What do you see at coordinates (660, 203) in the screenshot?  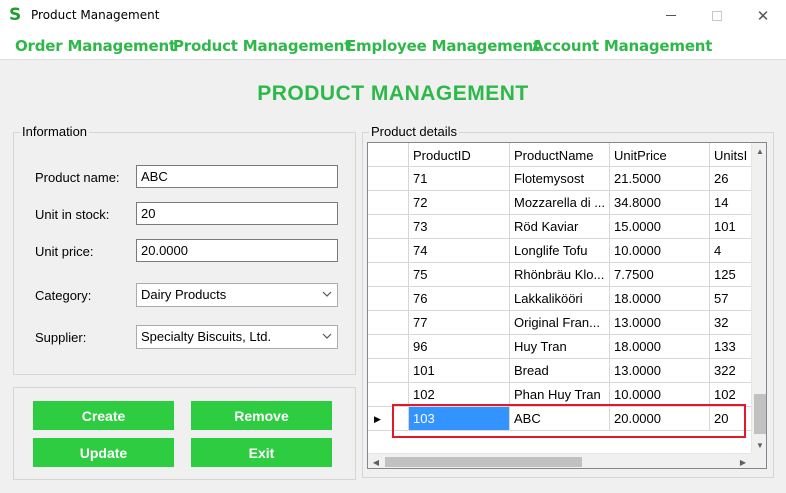 I see `cell-unitprice: 34.8000` at bounding box center [660, 203].